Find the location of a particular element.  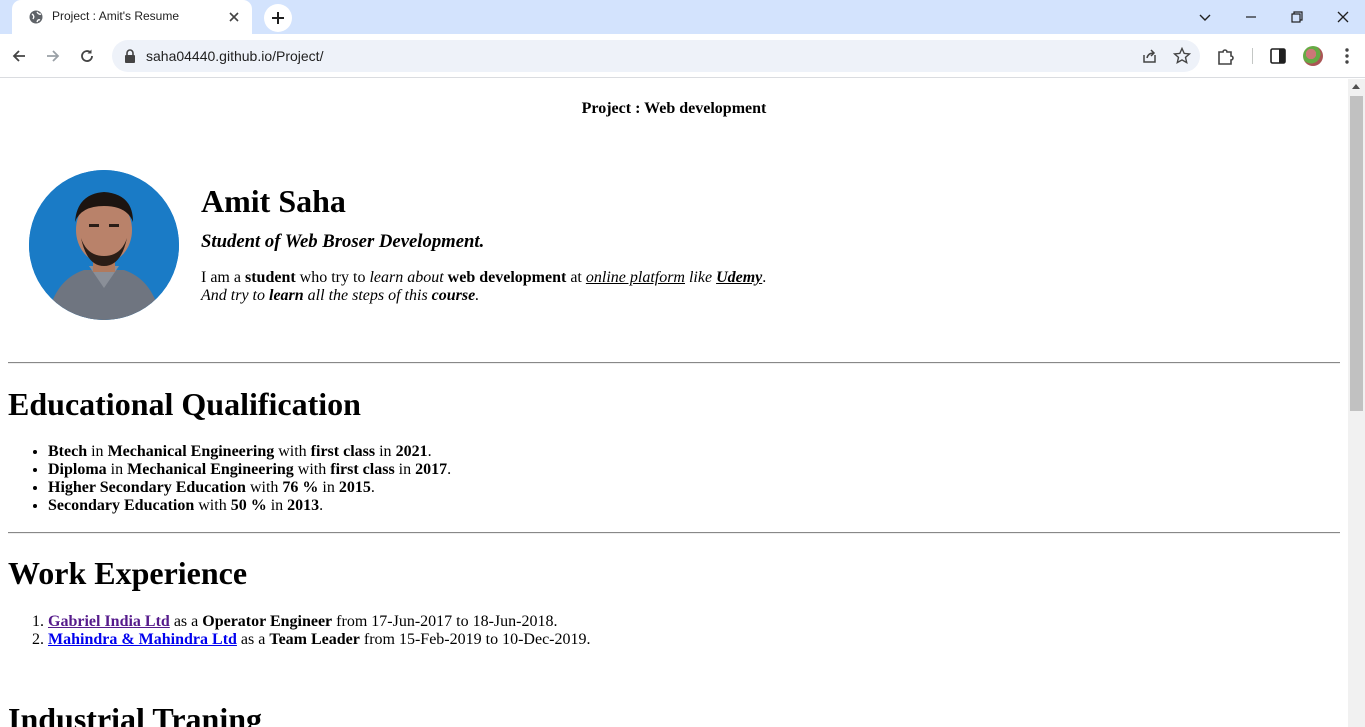

training-heading: Industrial Traning is located at coordinates (135, 714).